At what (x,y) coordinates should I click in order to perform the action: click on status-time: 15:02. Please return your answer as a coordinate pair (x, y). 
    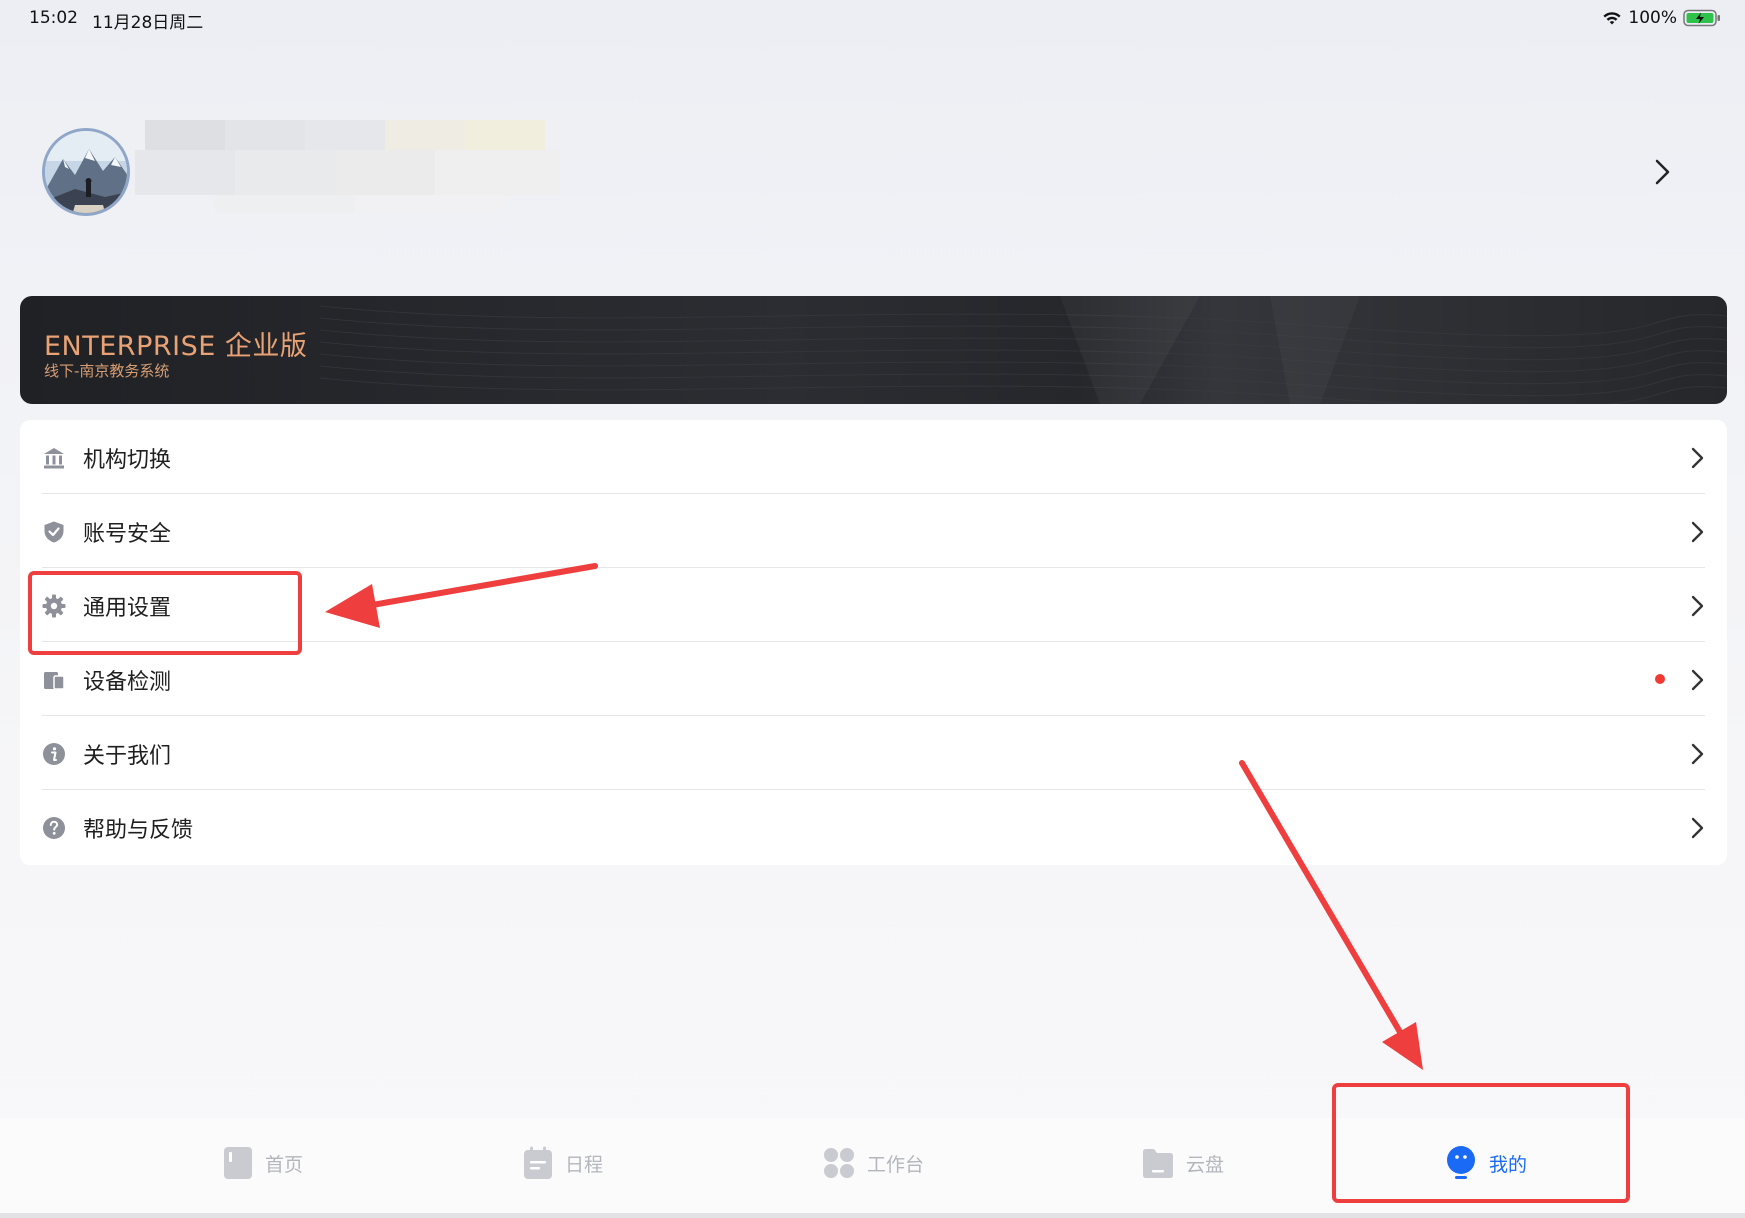
    Looking at the image, I should click on (53, 18).